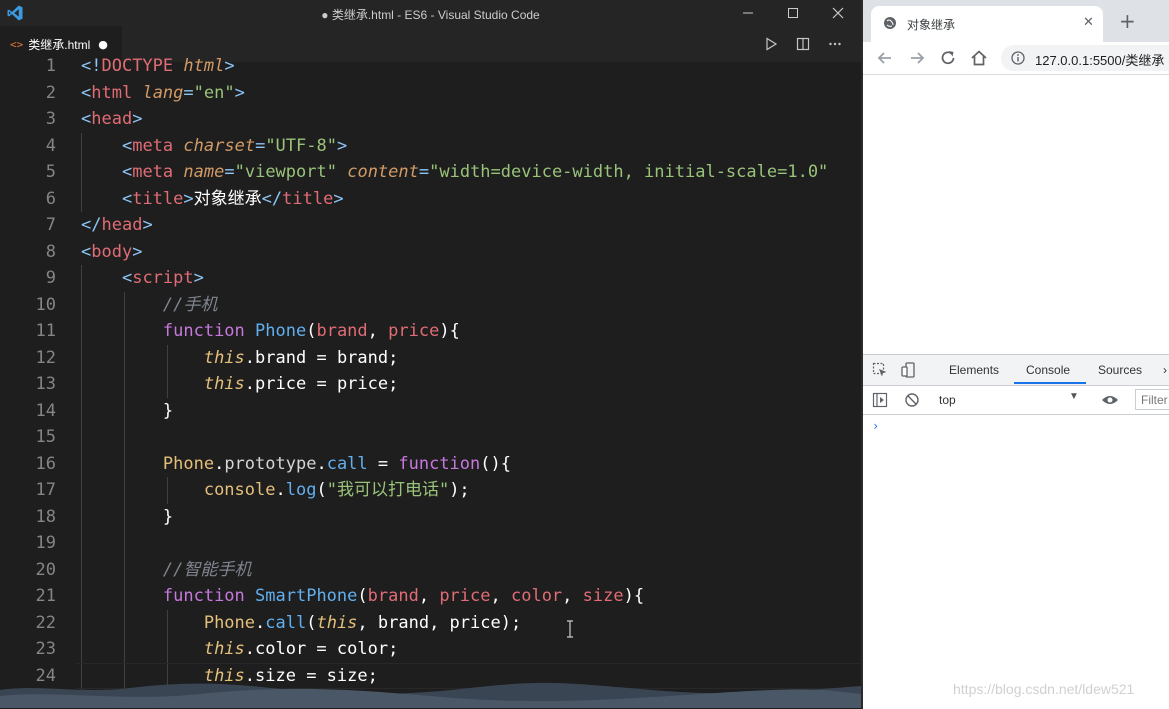 The height and width of the screenshot is (709, 1169). I want to click on tab-console: Console, so click(1048, 370).